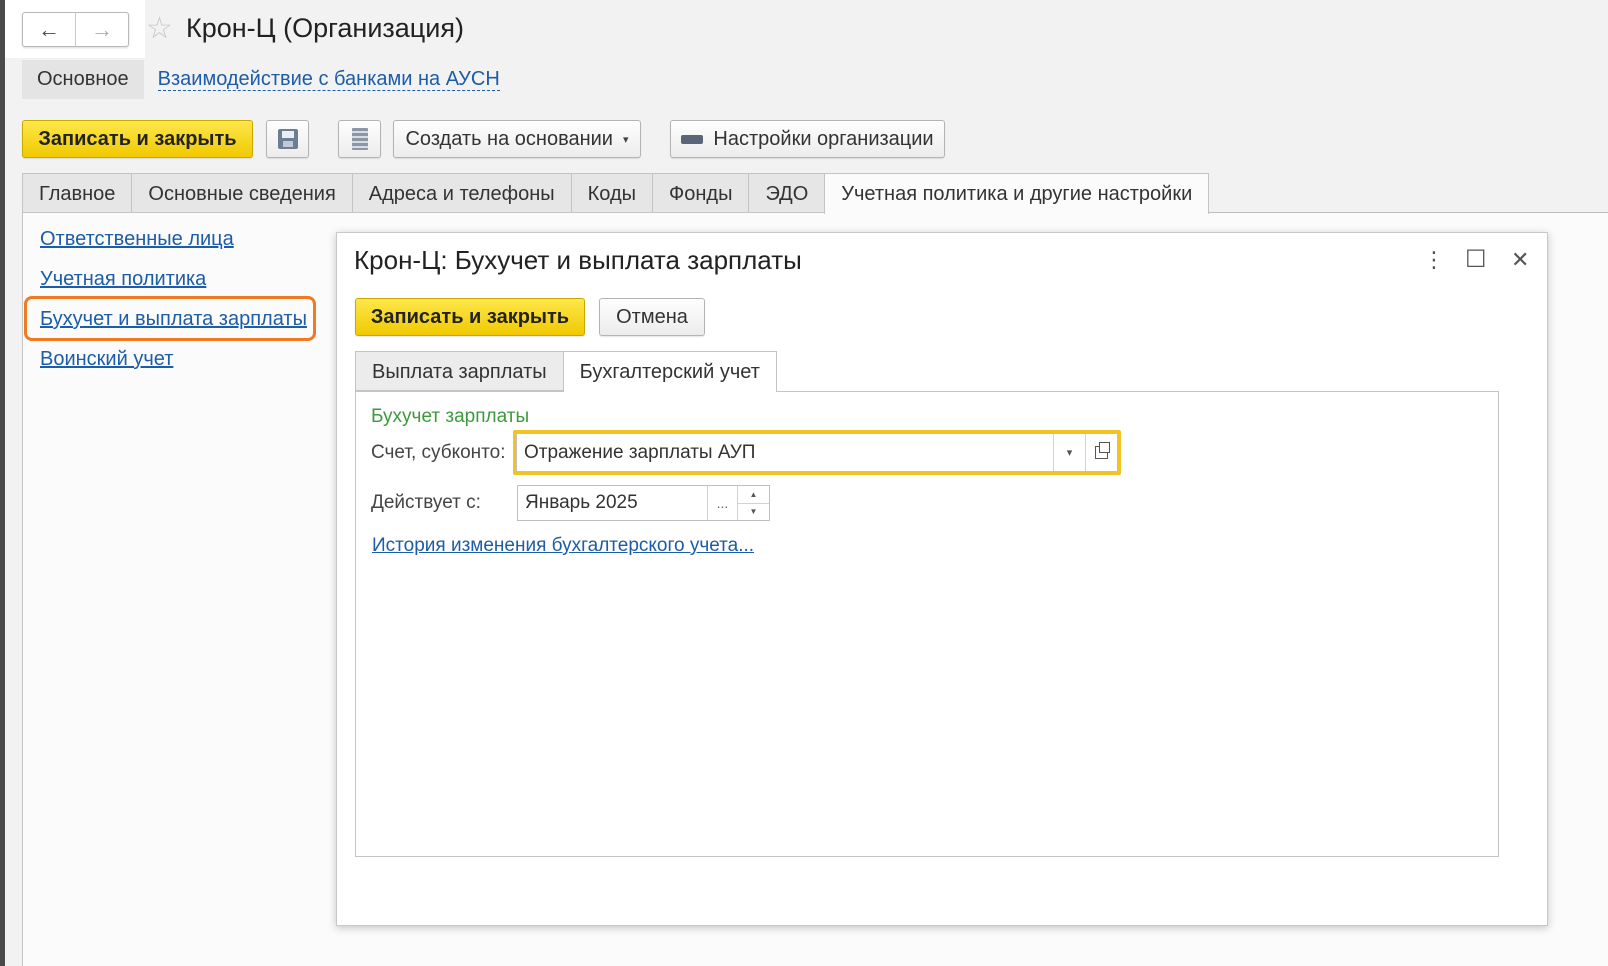 This screenshot has width=1608, height=966. I want to click on document-button, so click(359, 139).